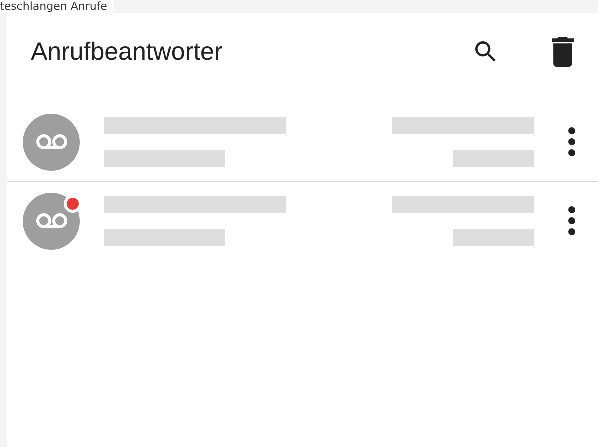 Image resolution: width=598 pixels, height=447 pixels. What do you see at coordinates (57, 6) in the screenshot?
I see `section-title: teschlangen Anrufe` at bounding box center [57, 6].